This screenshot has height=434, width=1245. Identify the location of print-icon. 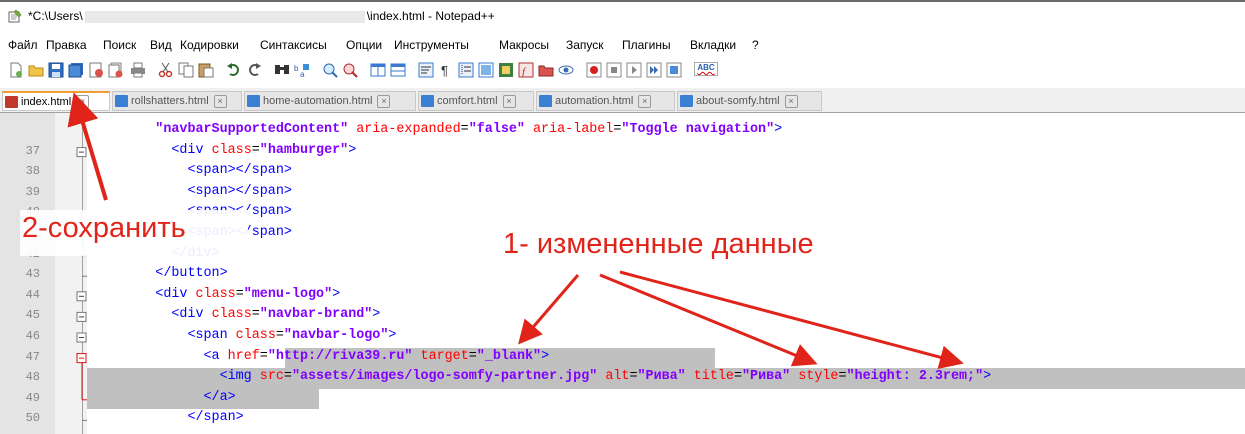
(138, 70).